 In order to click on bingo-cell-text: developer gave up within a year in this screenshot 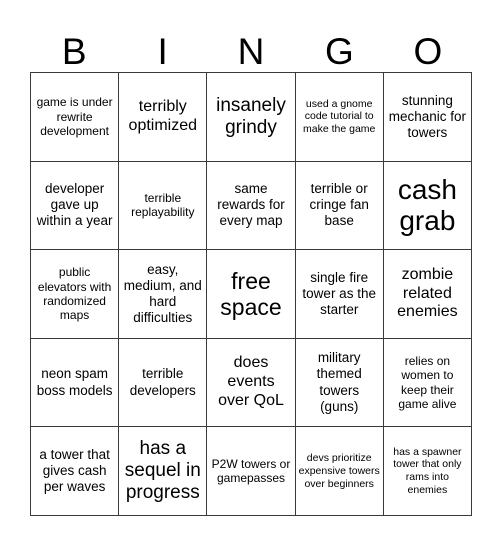, I will do `click(74, 205)`.